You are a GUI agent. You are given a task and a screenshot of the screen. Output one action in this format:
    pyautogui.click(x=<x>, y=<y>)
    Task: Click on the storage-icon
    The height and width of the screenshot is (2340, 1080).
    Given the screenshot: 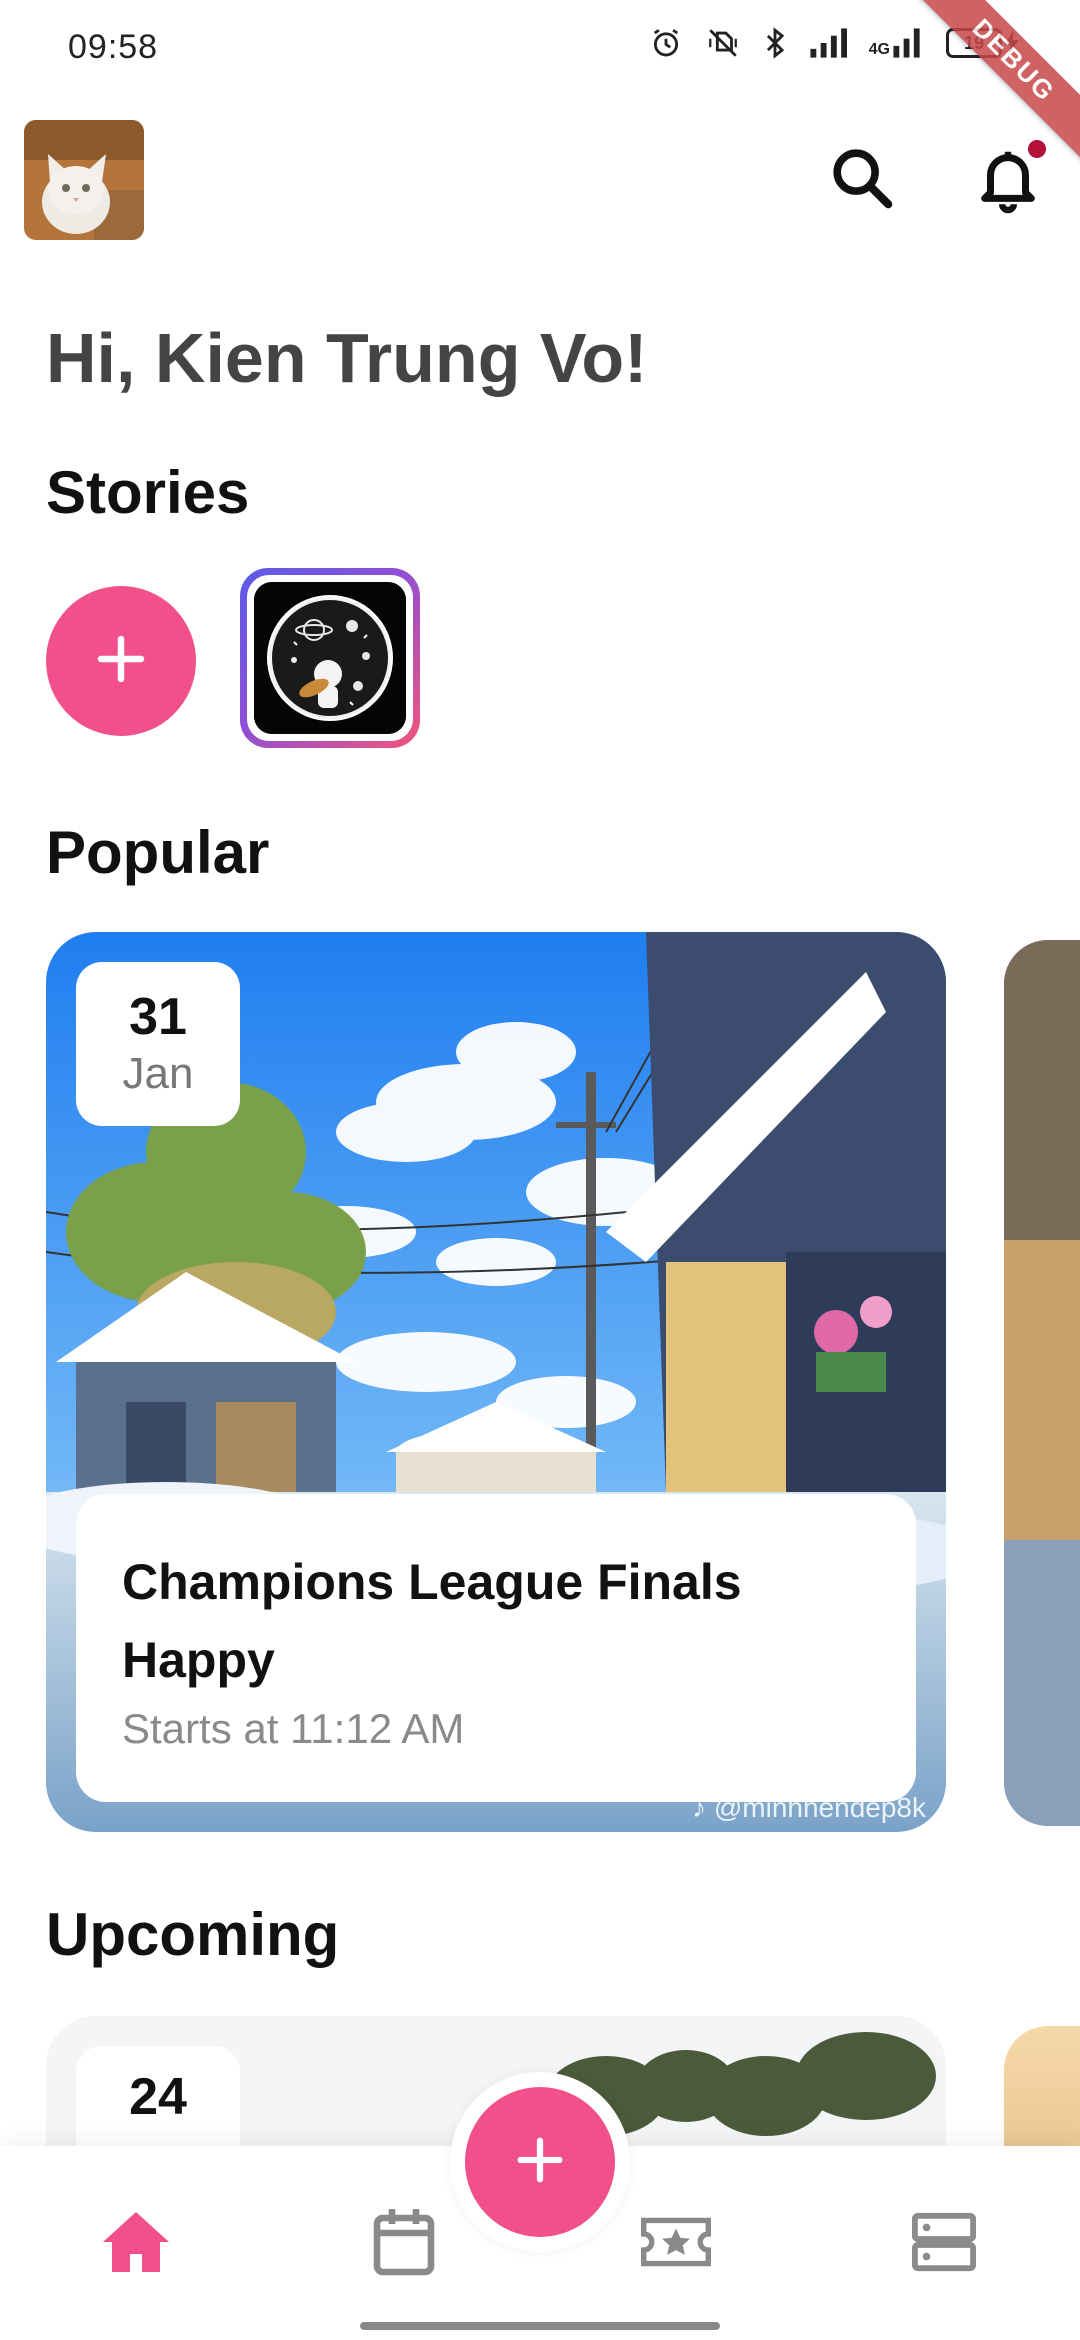 What is the action you would take?
    pyautogui.click(x=944, y=2244)
    